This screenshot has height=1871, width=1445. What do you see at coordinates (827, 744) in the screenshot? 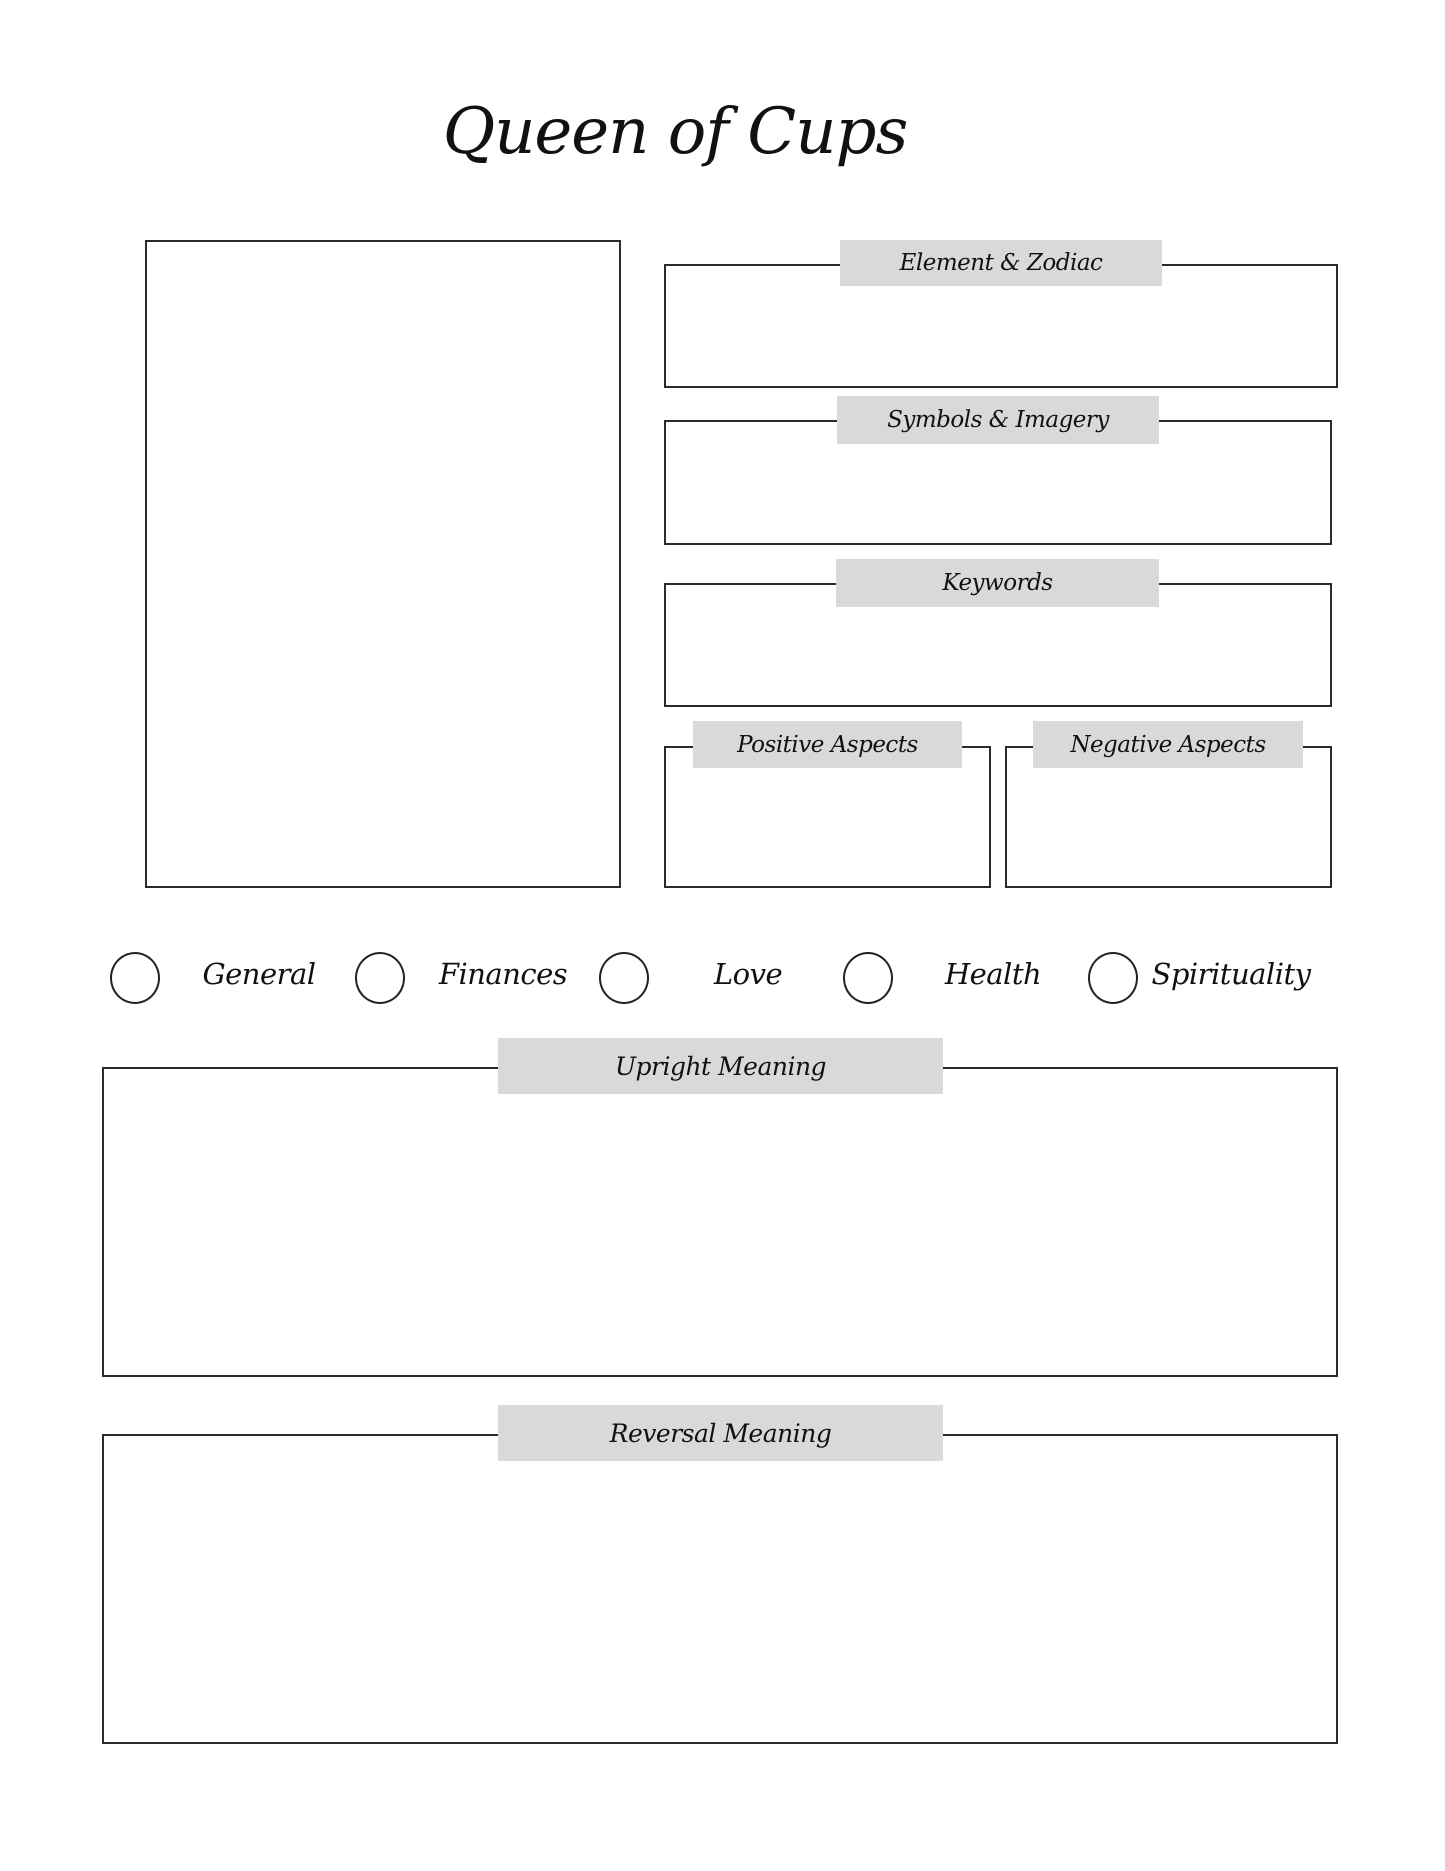
I see `positive-aspects-label: Positive Aspects` at bounding box center [827, 744].